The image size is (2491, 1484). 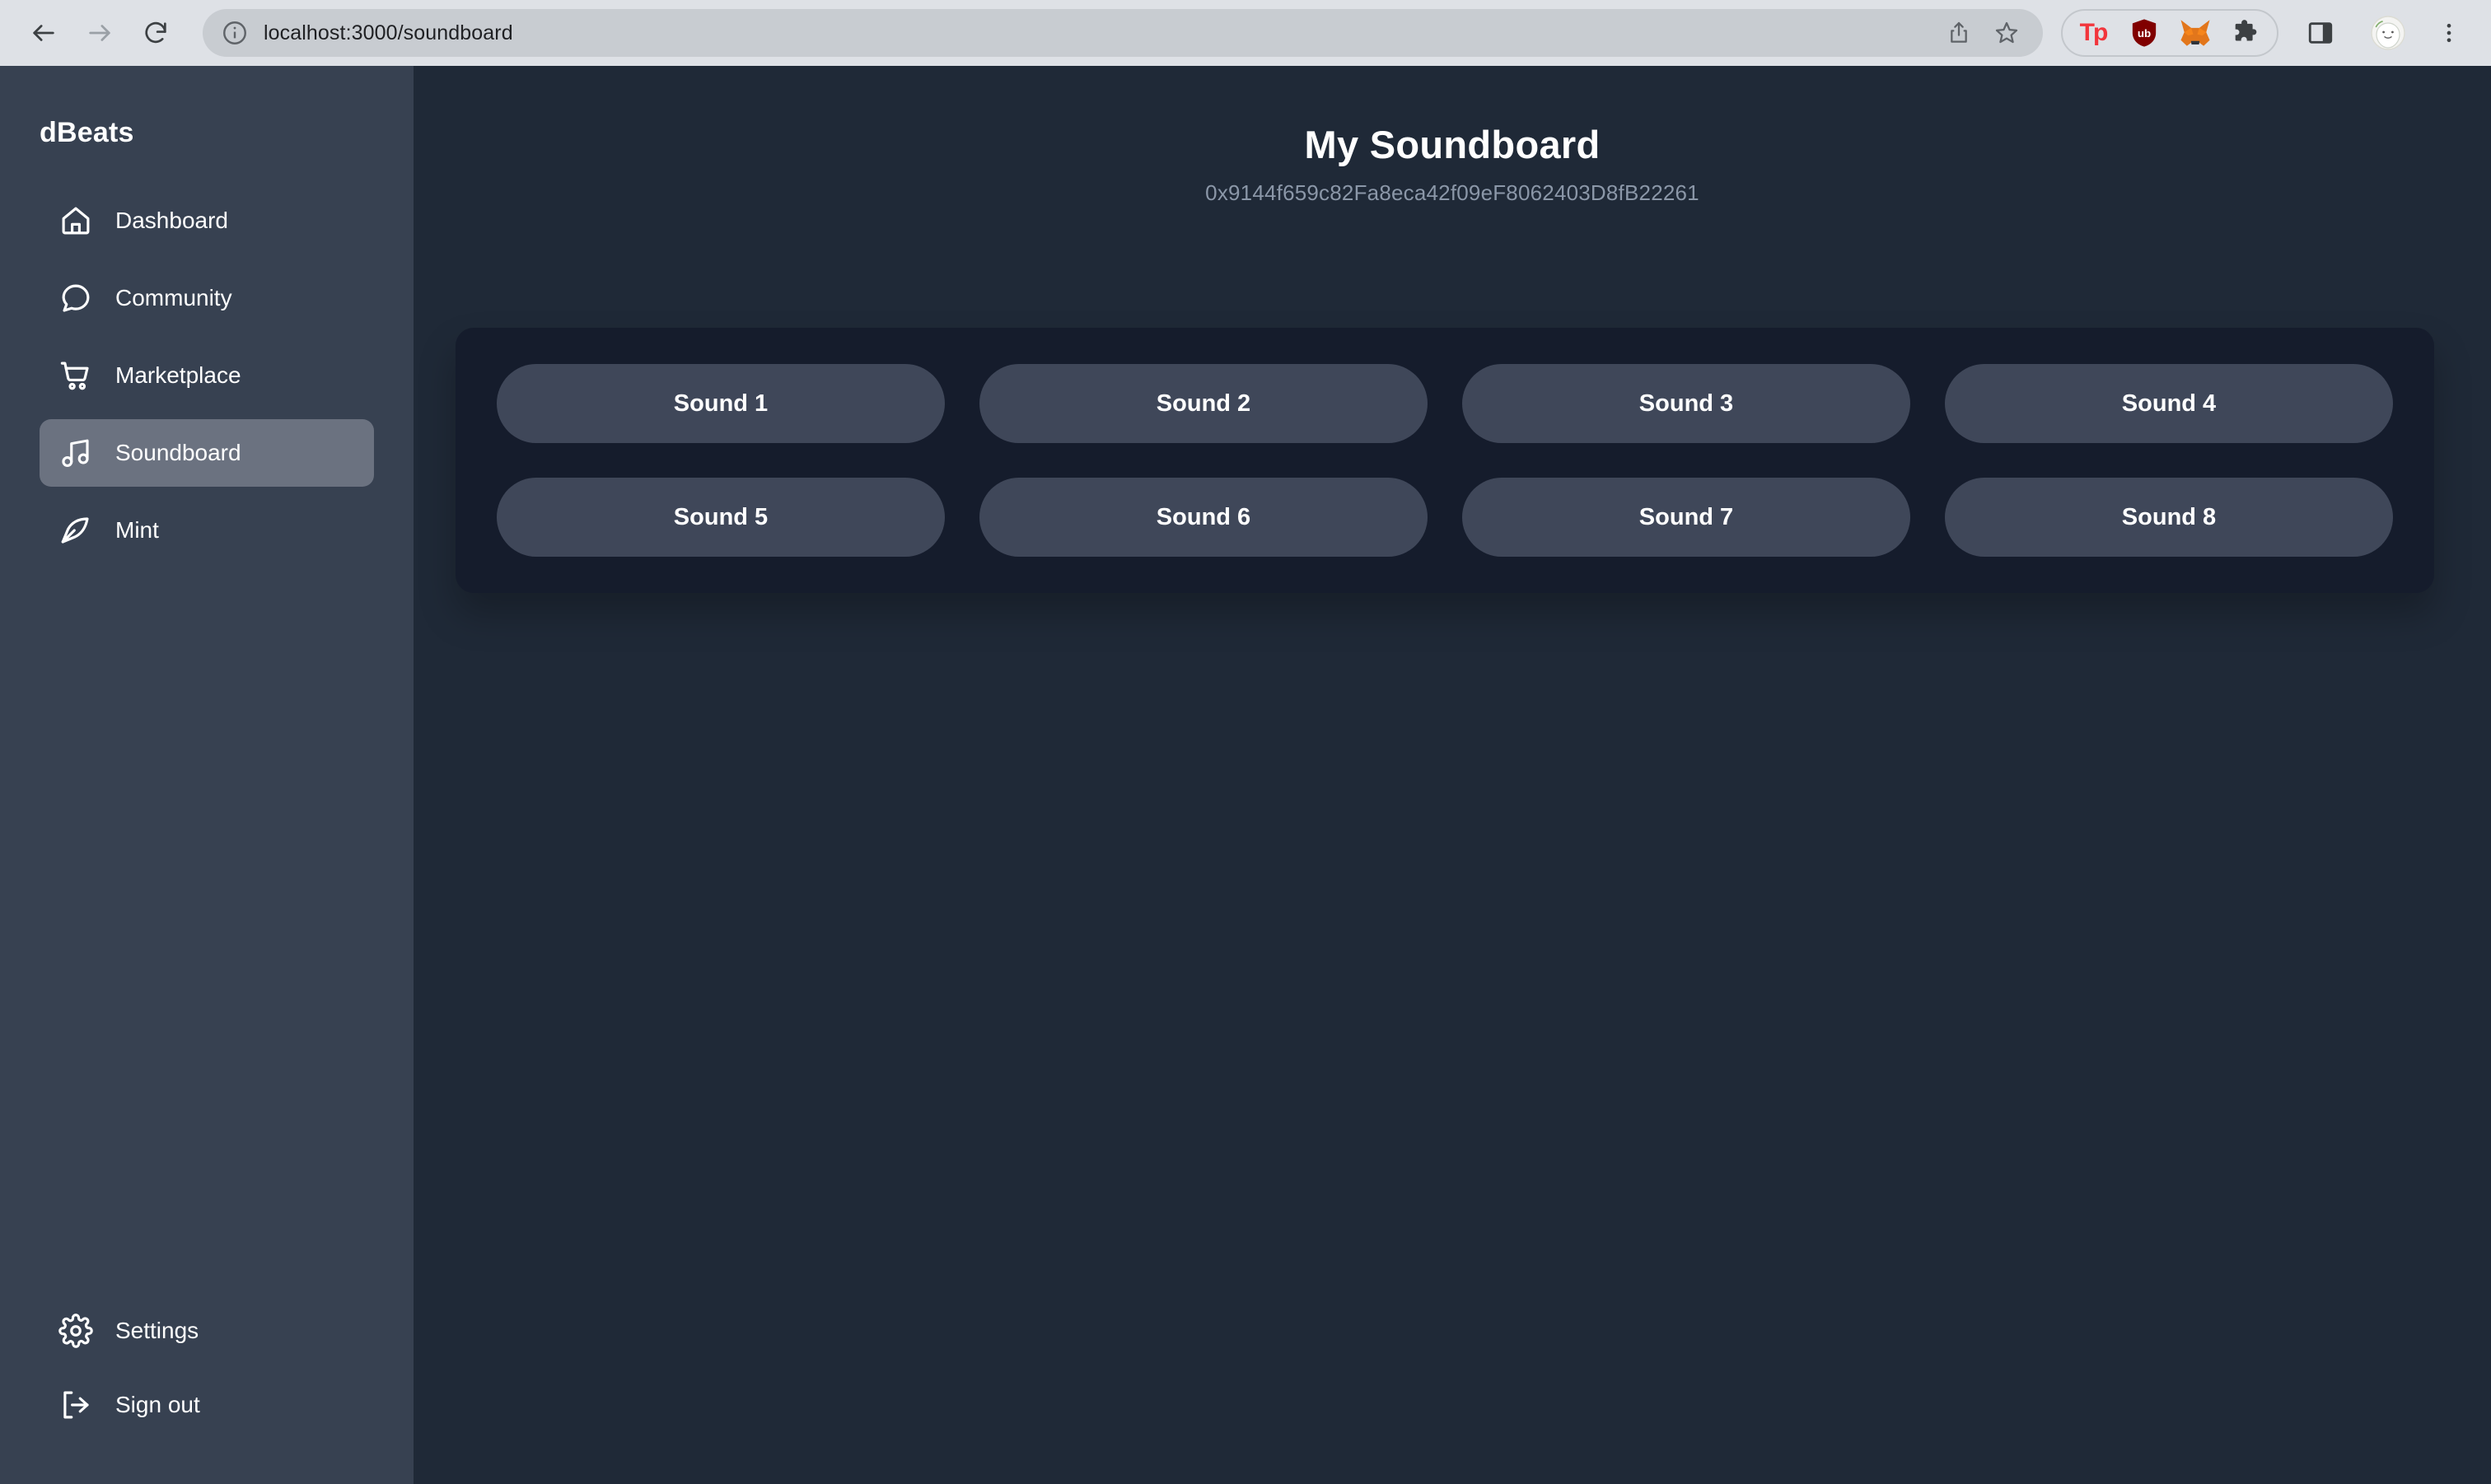 I want to click on feather-pen-icon, so click(x=76, y=530).